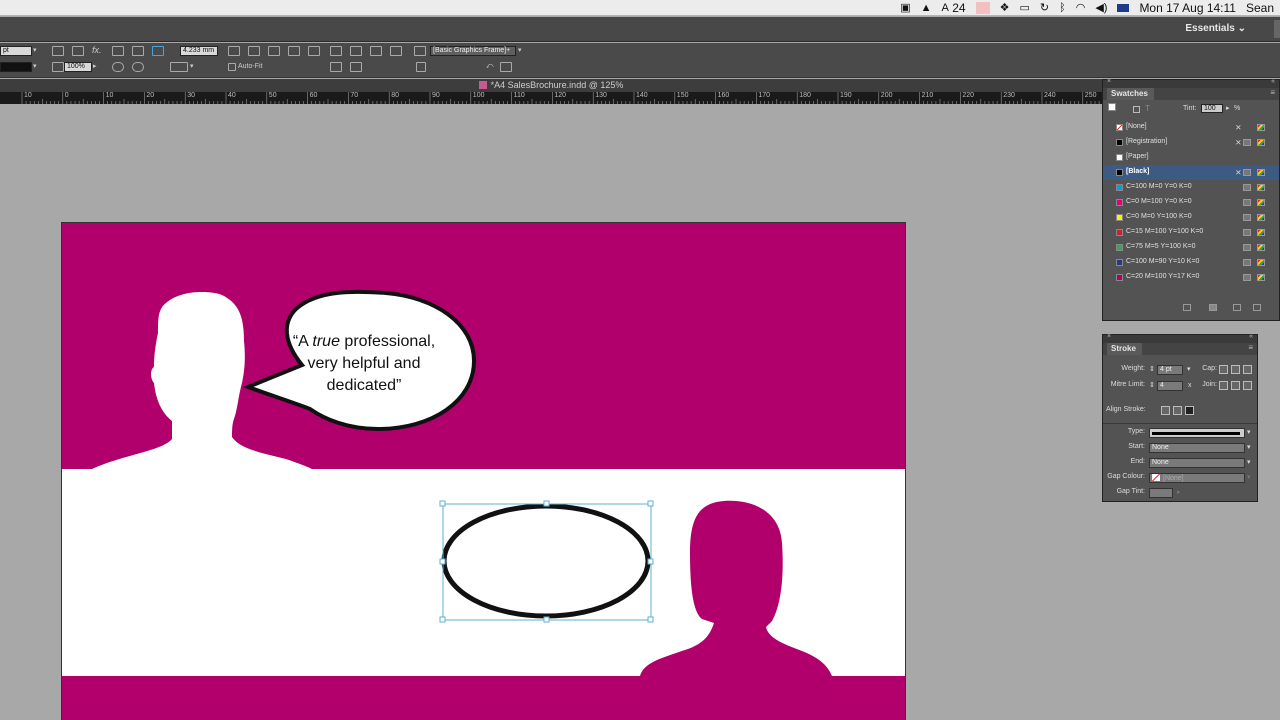 The image size is (1280, 720). Describe the element at coordinates (1228, 108) in the screenshot. I see `tint-slider-icon: ▸` at that location.